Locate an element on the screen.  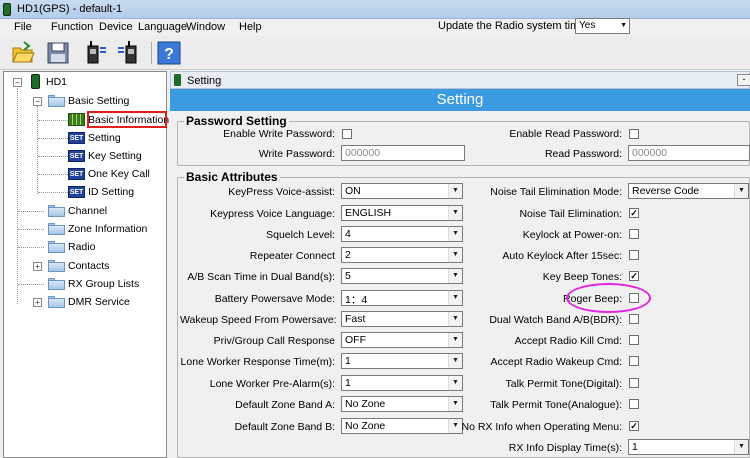
rx-info-display-time-label: RX Info Display Time(s): is located at coordinates (565, 448).